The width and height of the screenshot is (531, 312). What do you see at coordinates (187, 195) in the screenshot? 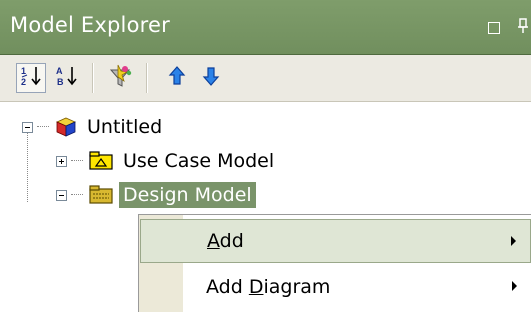
I see `tree-node-label-selected: Design Model` at bounding box center [187, 195].